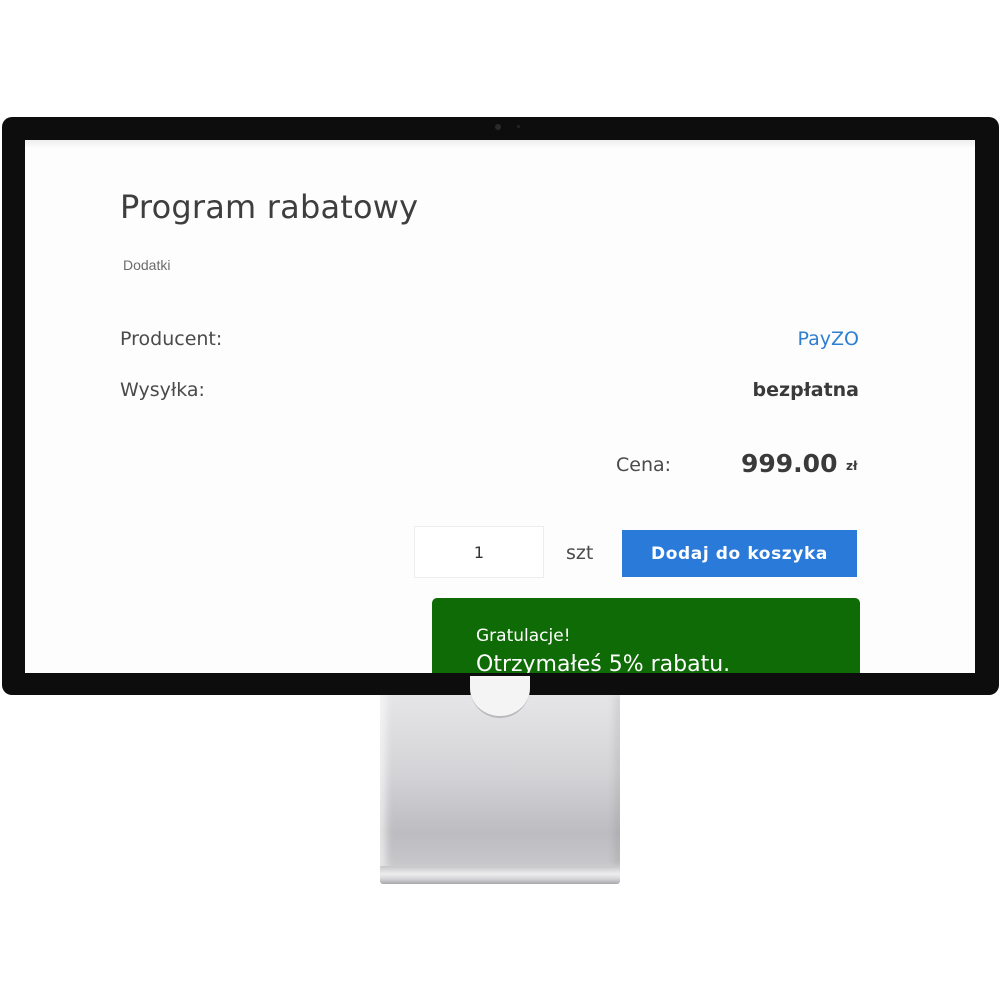 The image size is (1000, 1000). Describe the element at coordinates (644, 465) in the screenshot. I see `price-label: Cena:` at that location.